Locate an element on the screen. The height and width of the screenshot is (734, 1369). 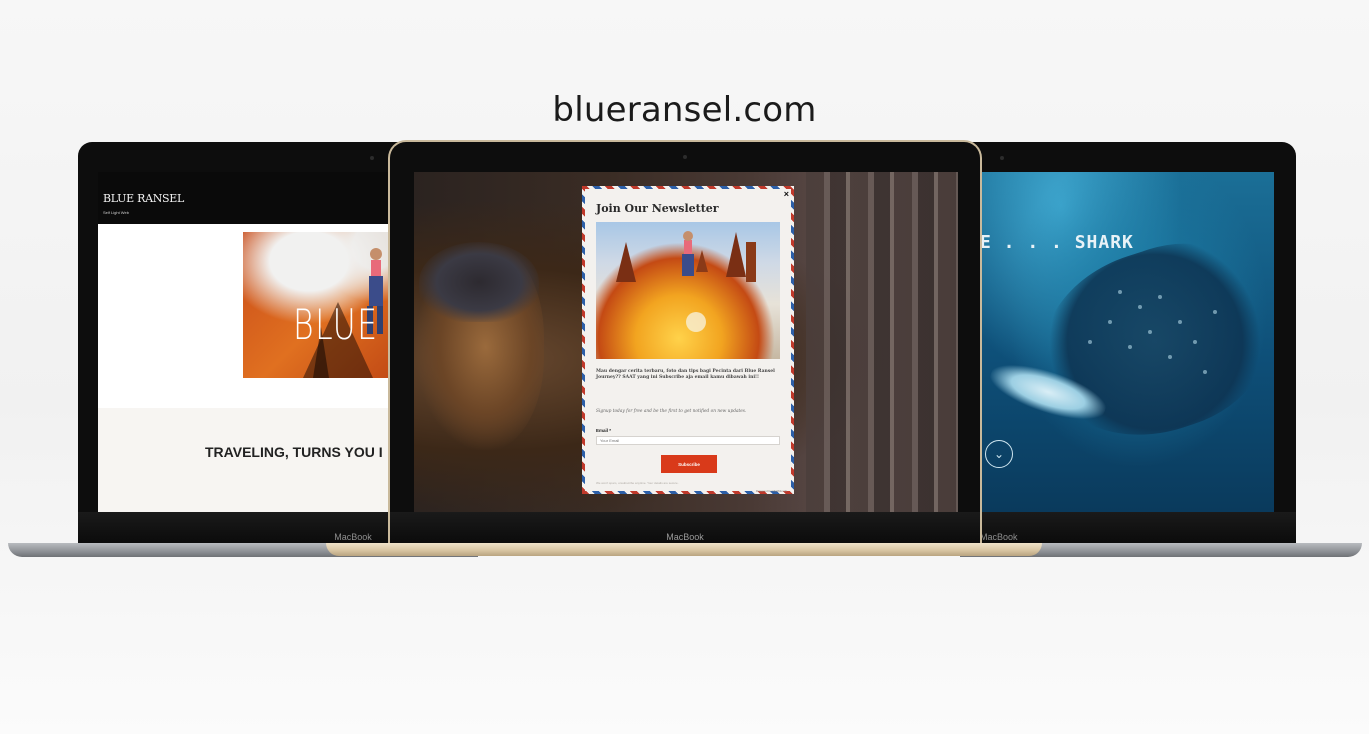
powered-by-link: Powered by MailMunch is located at coordinates (771, 491).